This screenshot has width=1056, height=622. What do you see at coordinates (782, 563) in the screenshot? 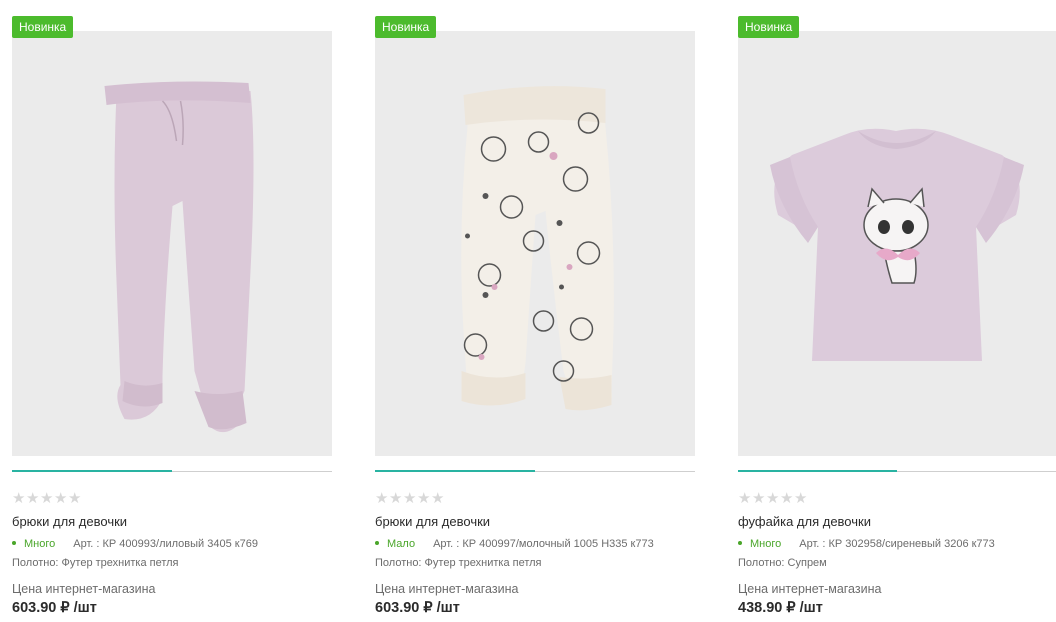
I see `fabric-info: Полотно: Супрем` at bounding box center [782, 563].